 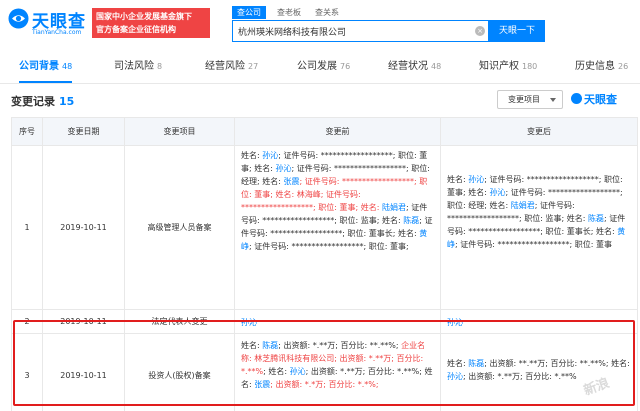 I want to click on watermark-logo-text: 天眼查, so click(x=600, y=99).